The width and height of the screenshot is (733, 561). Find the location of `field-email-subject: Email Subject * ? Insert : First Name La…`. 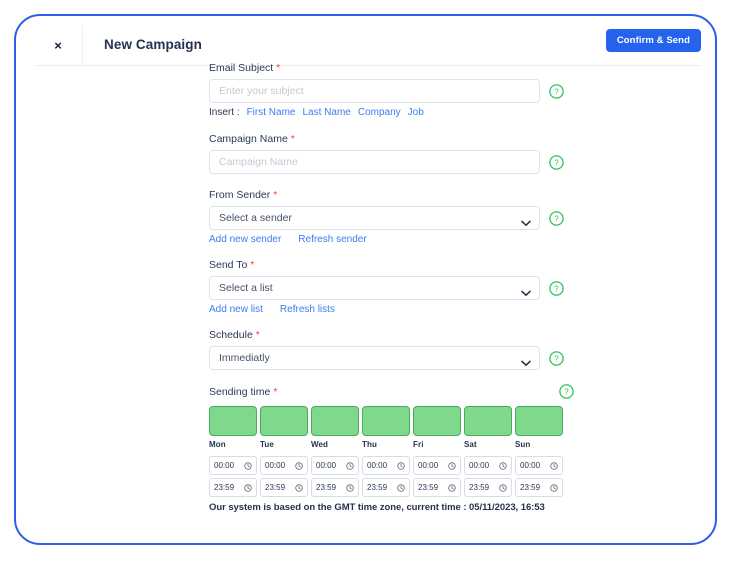

field-email-subject: Email Subject * ? Insert : First Name La… is located at coordinates (409, 90).